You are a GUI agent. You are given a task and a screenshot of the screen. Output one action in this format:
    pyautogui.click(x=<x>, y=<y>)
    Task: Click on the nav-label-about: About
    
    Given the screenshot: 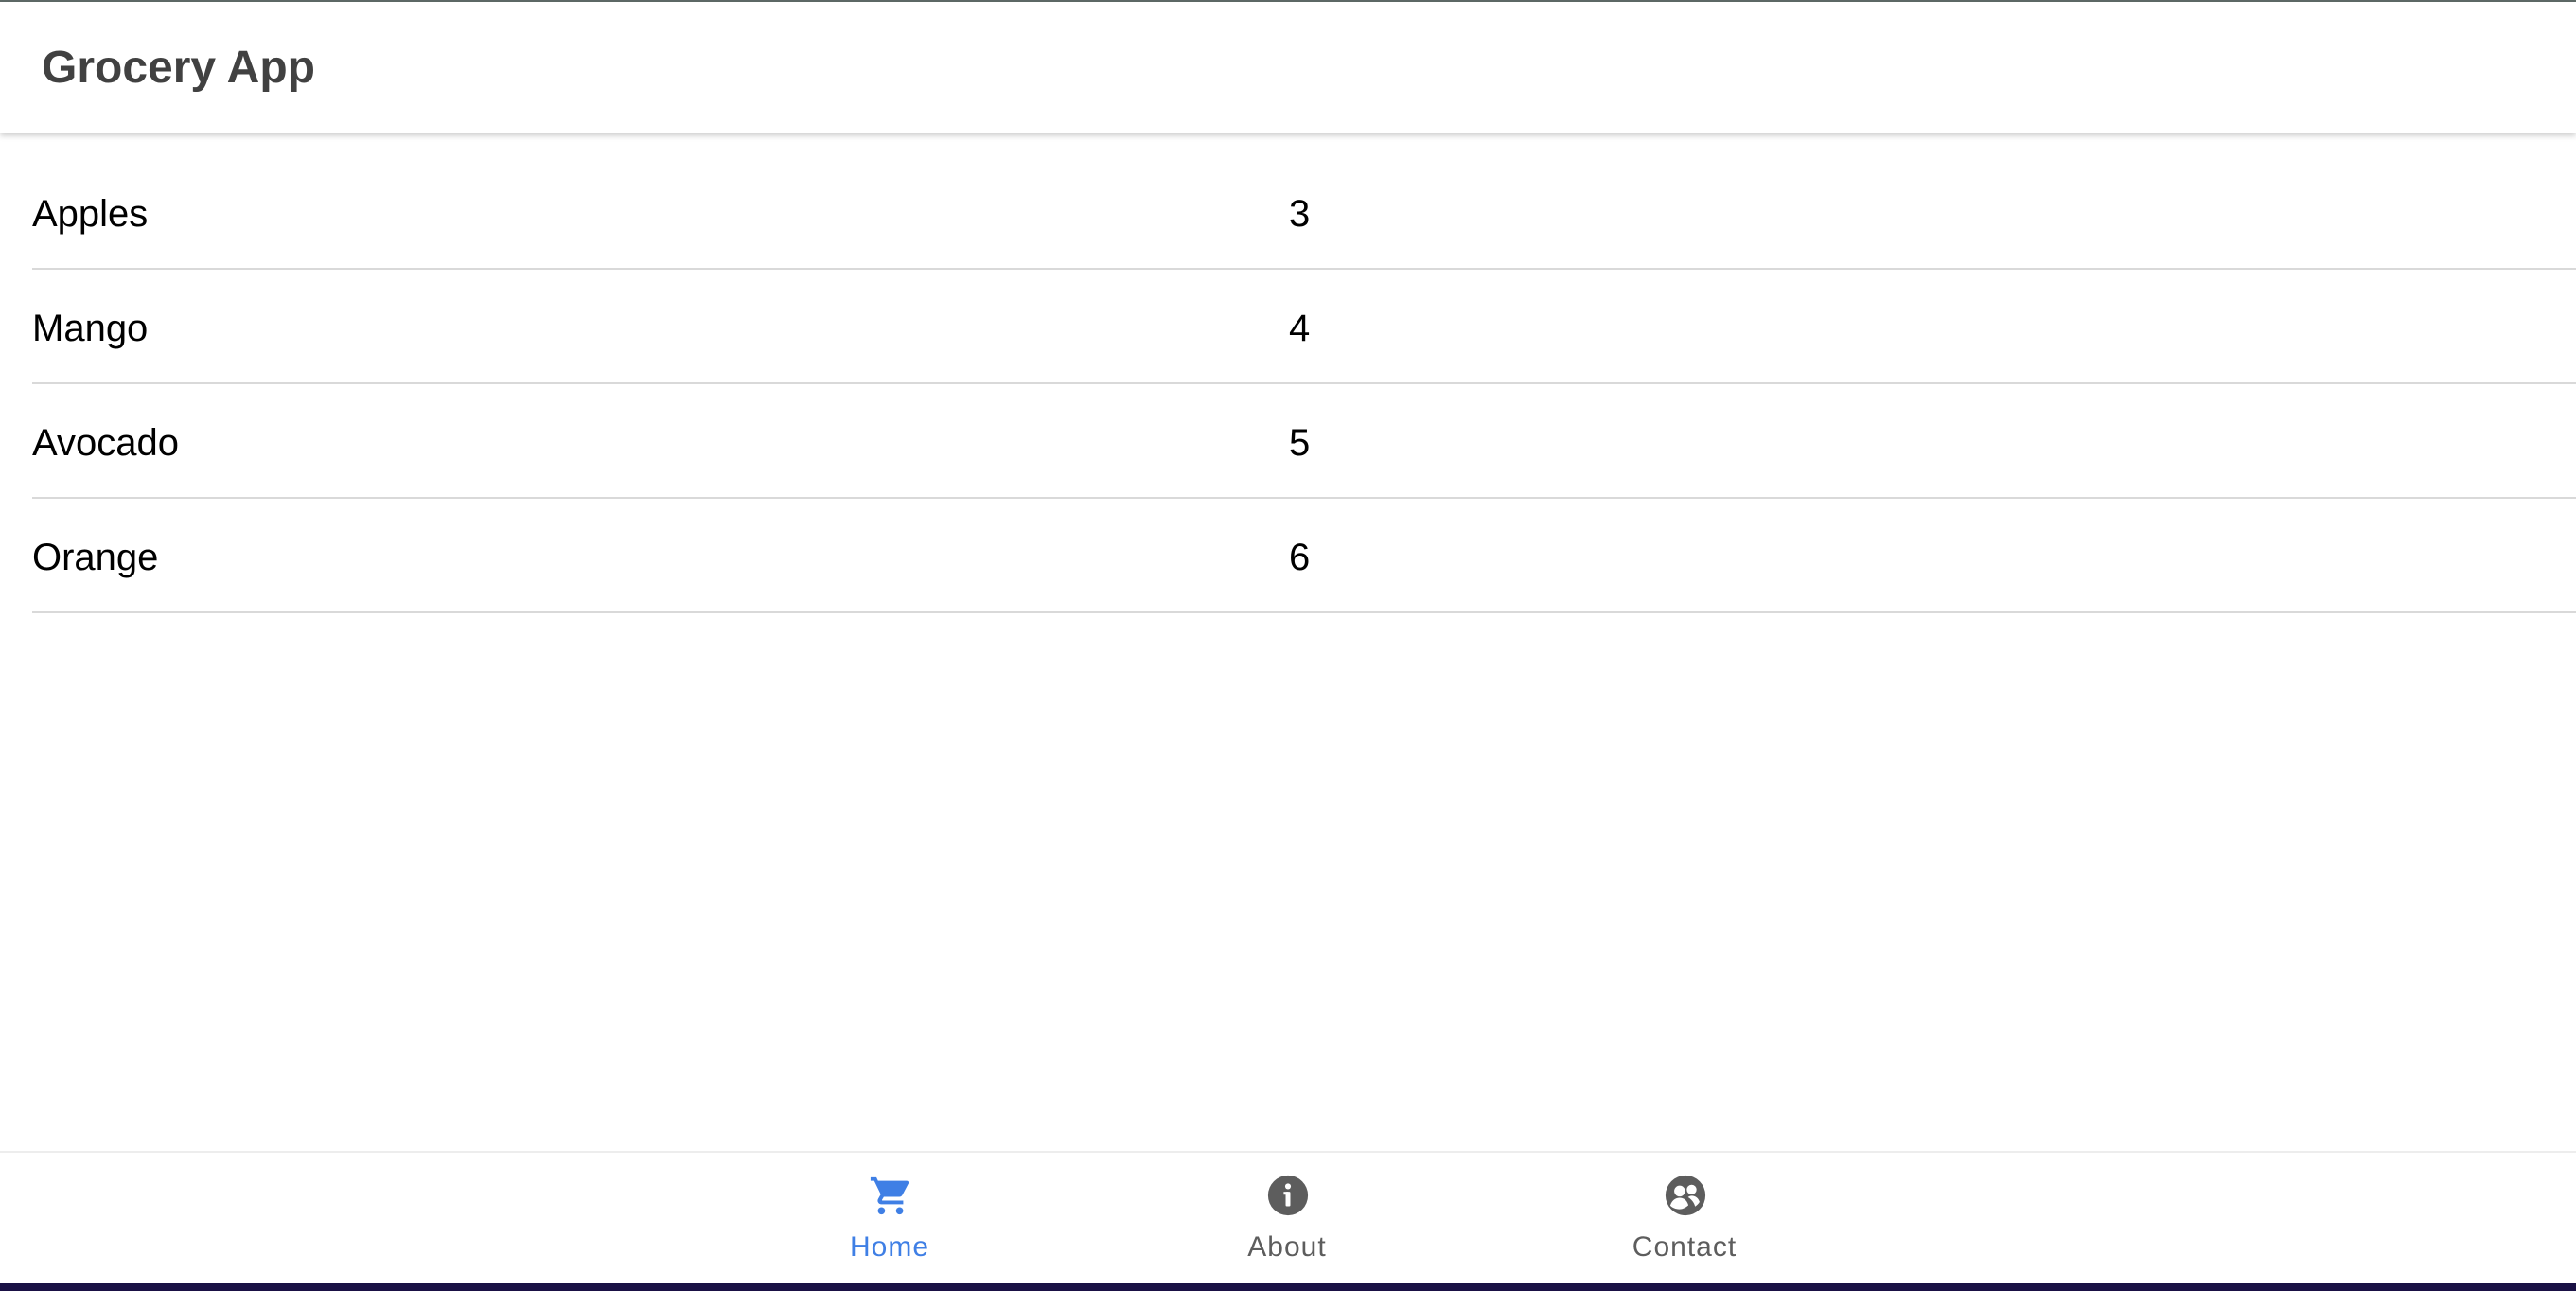 What is the action you would take?
    pyautogui.click(x=1287, y=1247)
    